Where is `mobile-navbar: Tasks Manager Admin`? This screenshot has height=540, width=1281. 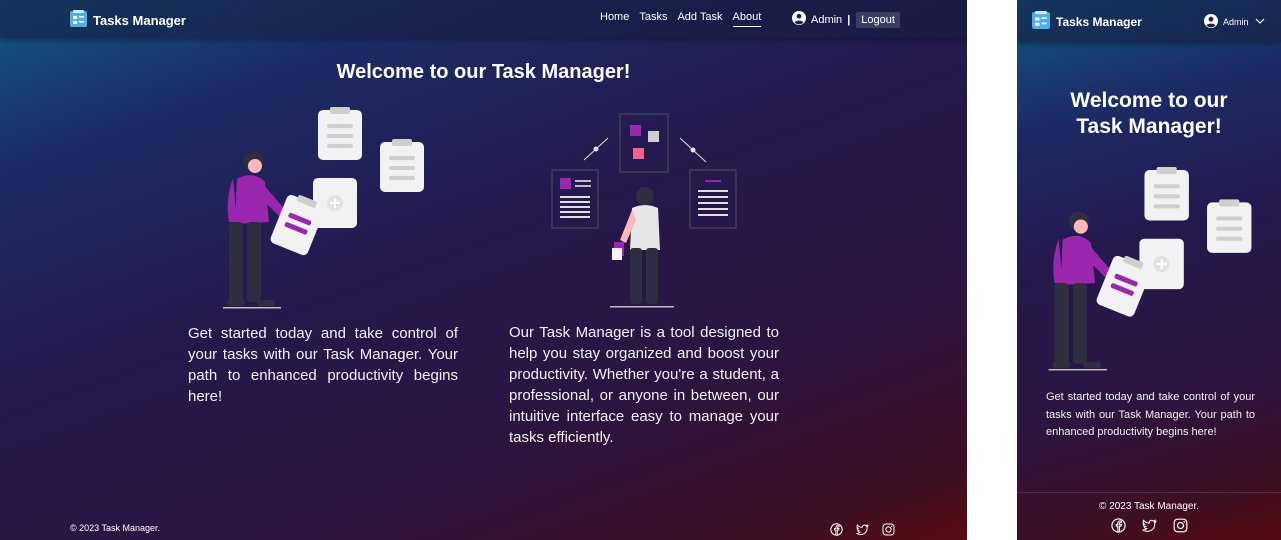 mobile-navbar: Tasks Manager Admin is located at coordinates (1149, 21).